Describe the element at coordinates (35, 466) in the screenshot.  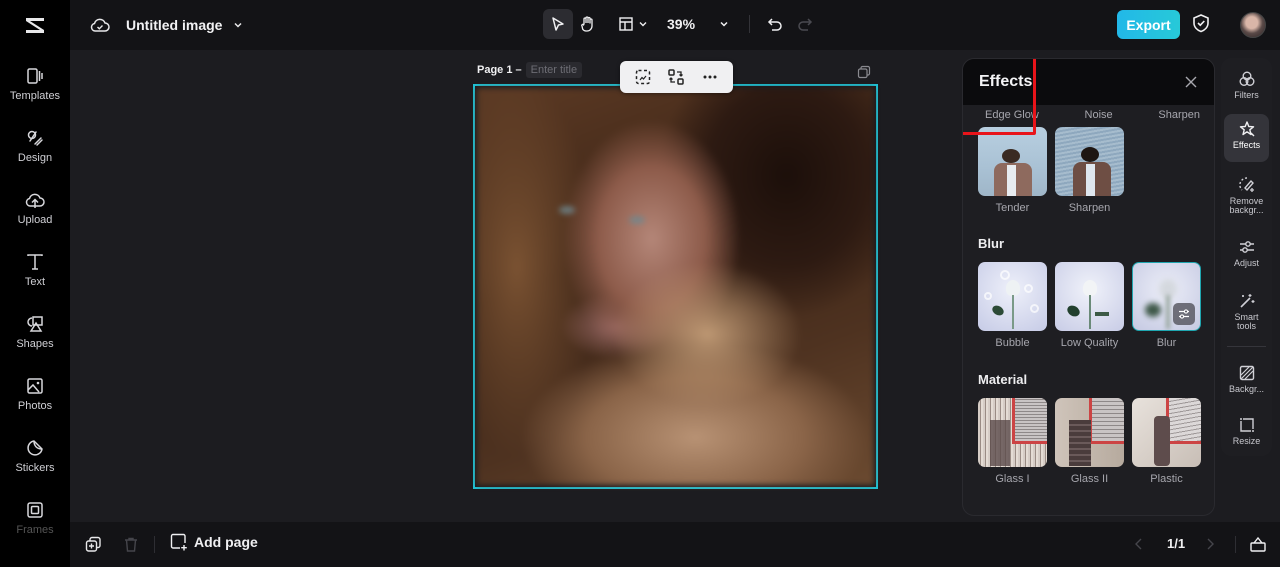
I see `sidebar-item-stickers: Stickers` at that location.